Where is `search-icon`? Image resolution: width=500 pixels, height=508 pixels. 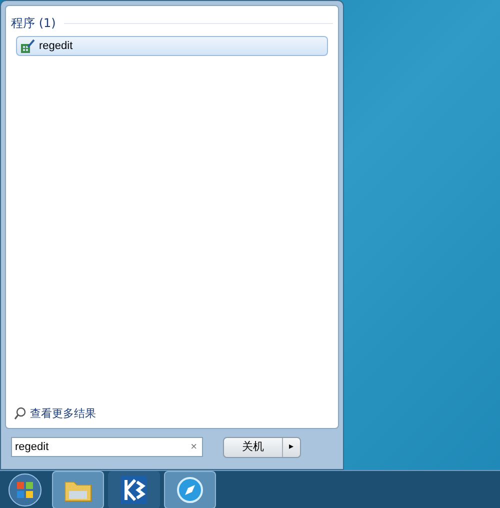 search-icon is located at coordinates (20, 413).